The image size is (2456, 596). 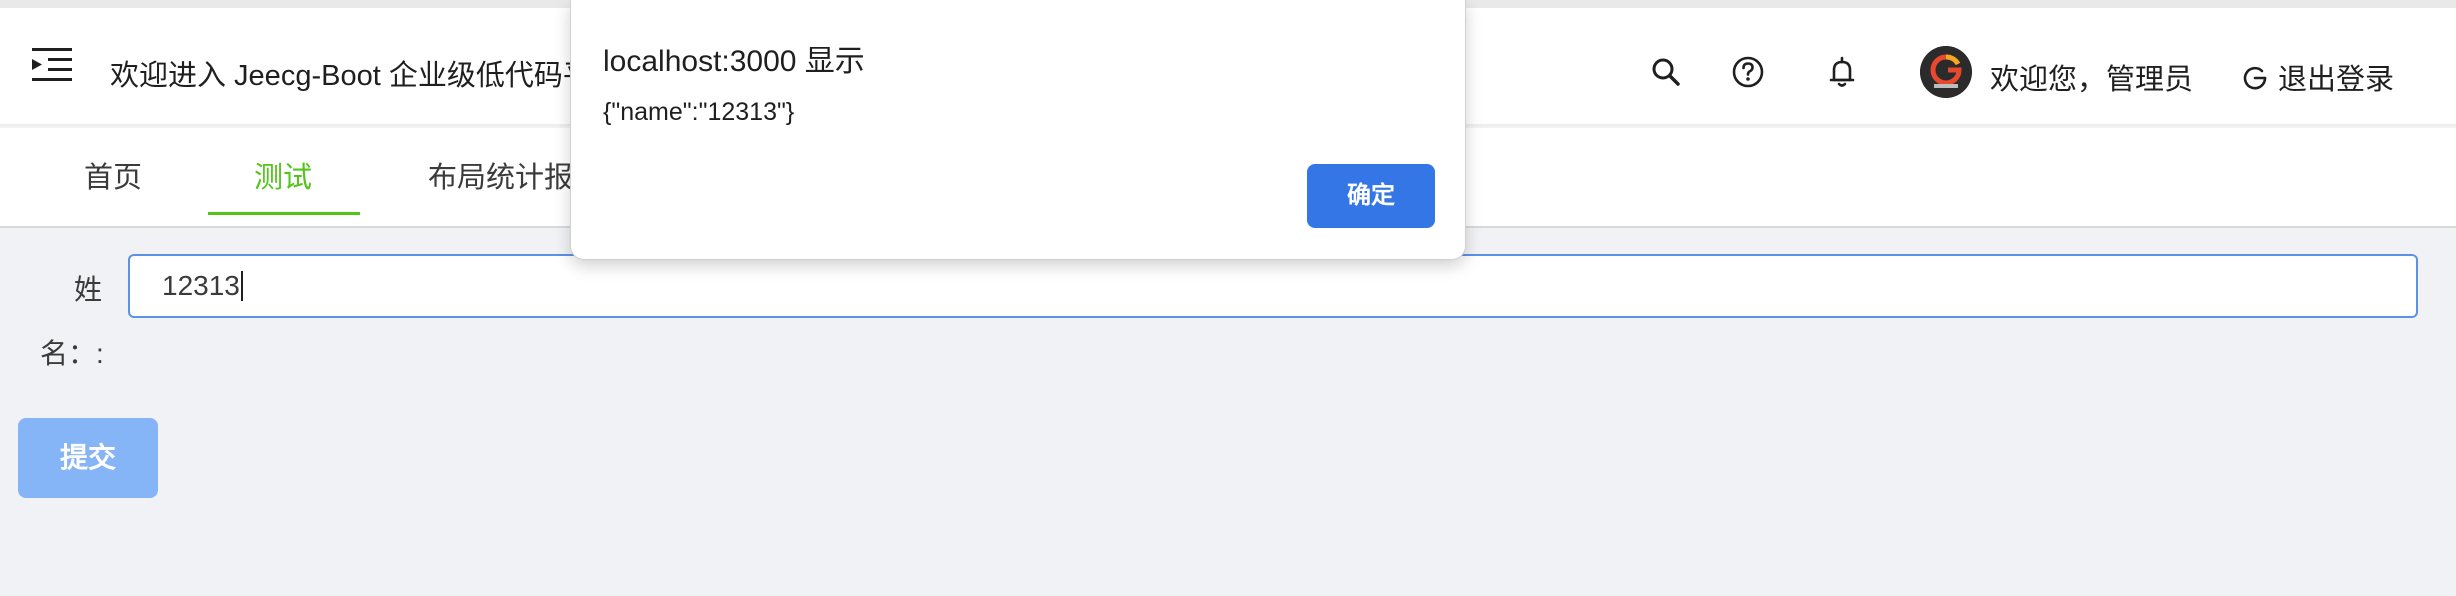 What do you see at coordinates (699, 112) in the screenshot?
I see `dialog-message: {"name":"12313"}` at bounding box center [699, 112].